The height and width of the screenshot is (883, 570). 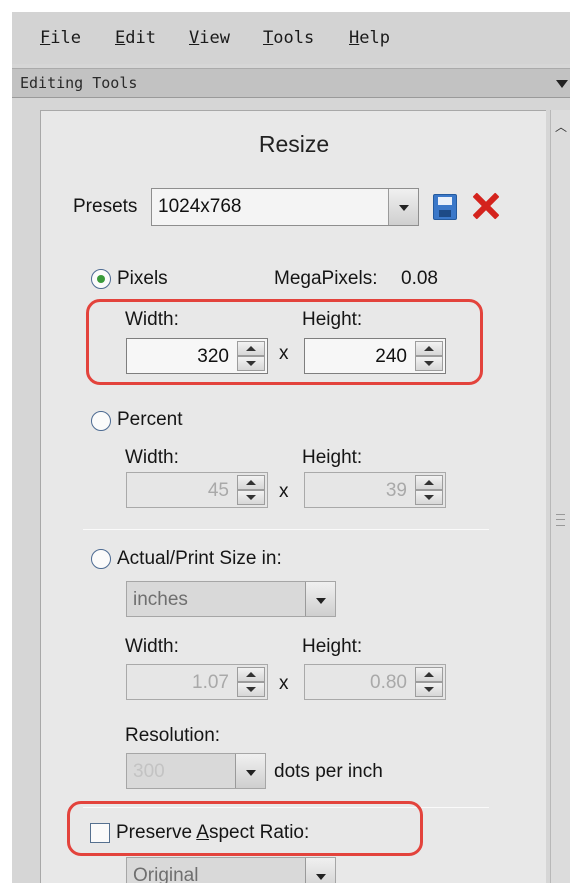 What do you see at coordinates (197, 682) in the screenshot?
I see `actual-width-input: 1.07` at bounding box center [197, 682].